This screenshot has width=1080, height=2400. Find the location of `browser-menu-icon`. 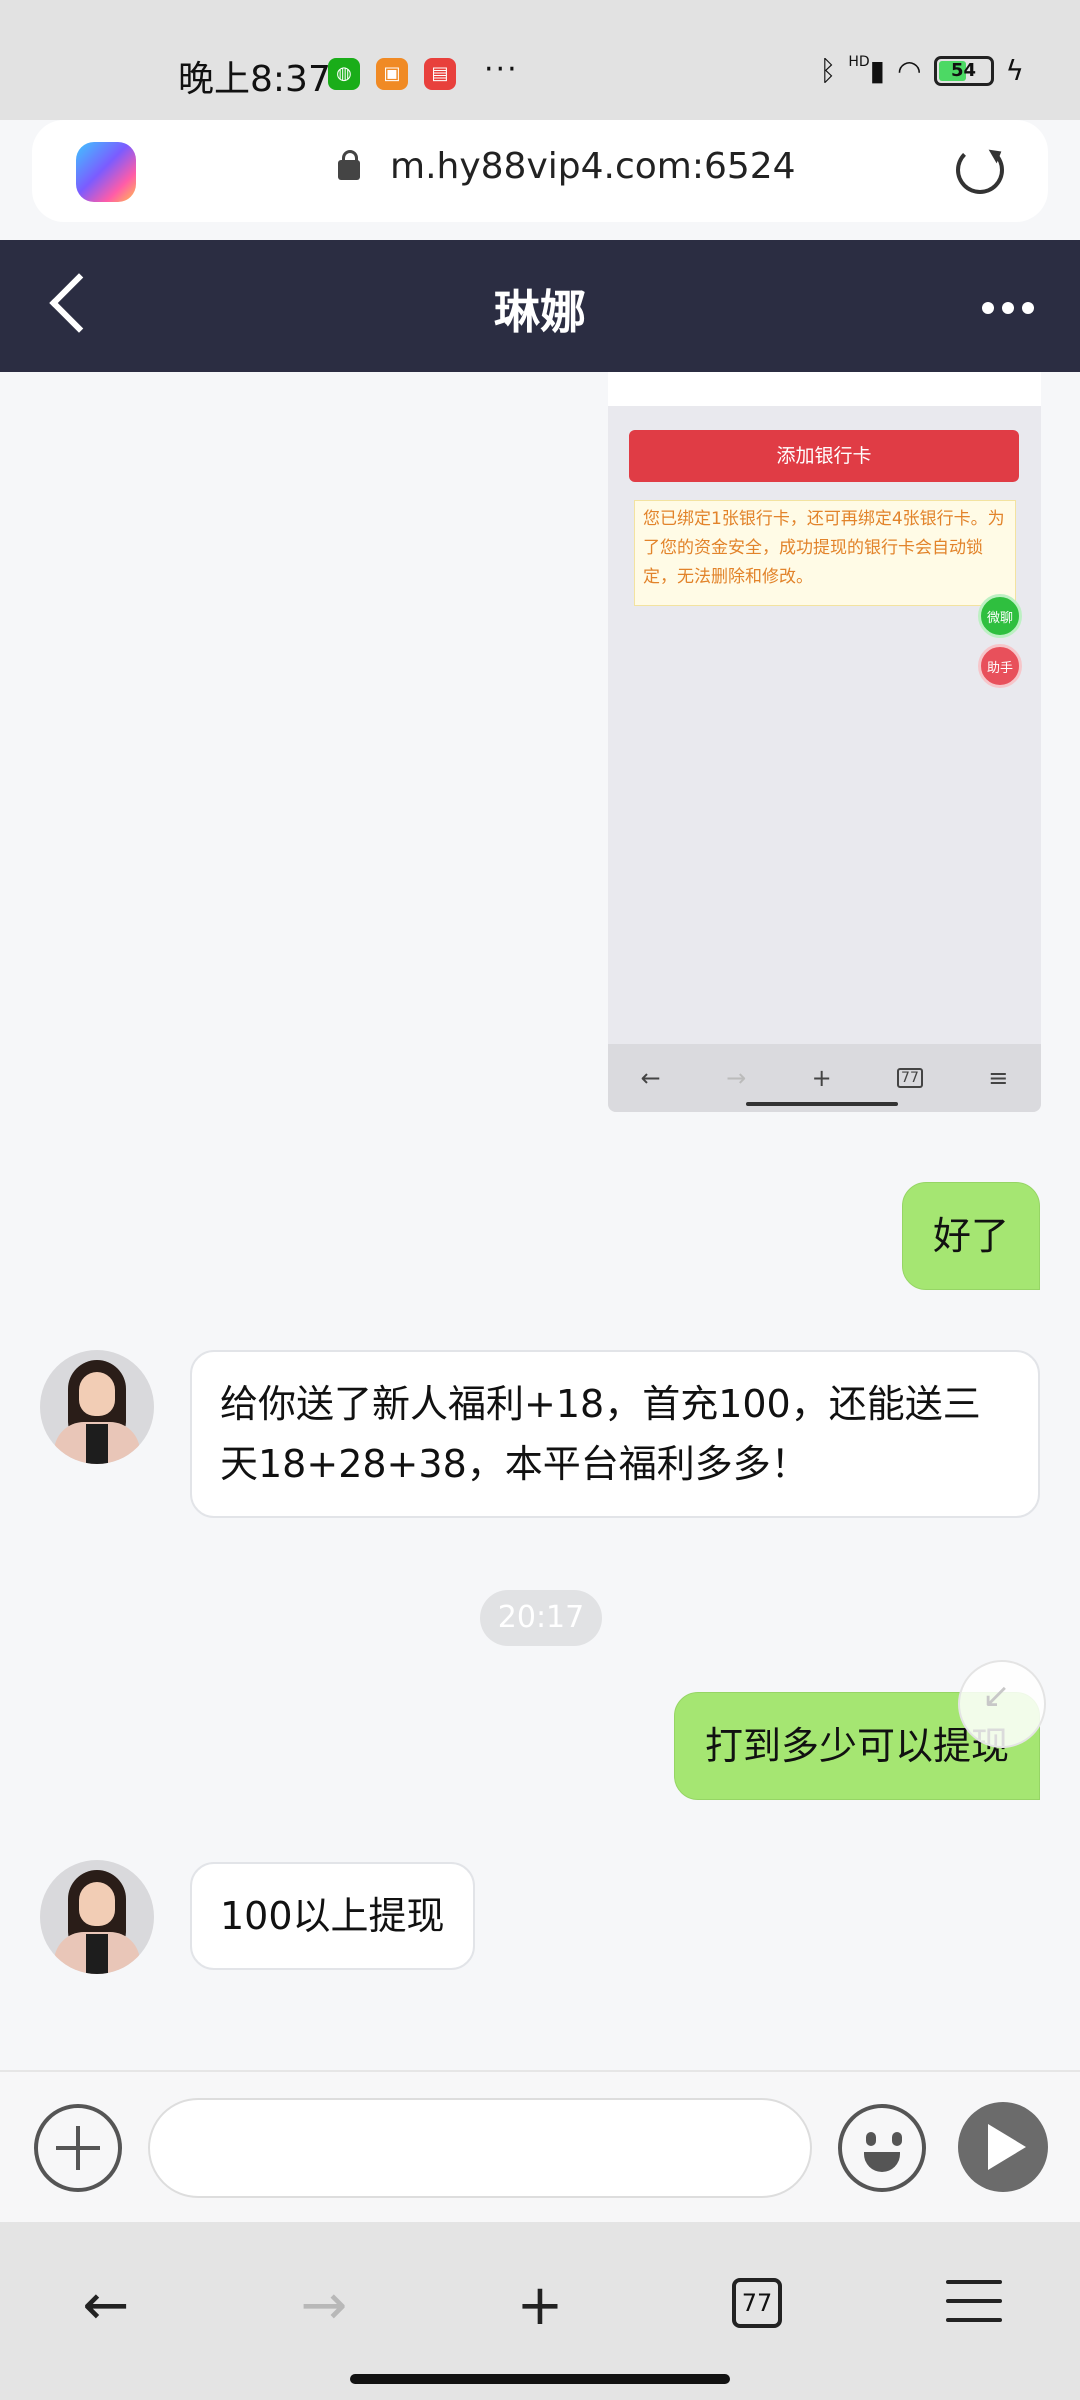

browser-menu-icon is located at coordinates (974, 2308).